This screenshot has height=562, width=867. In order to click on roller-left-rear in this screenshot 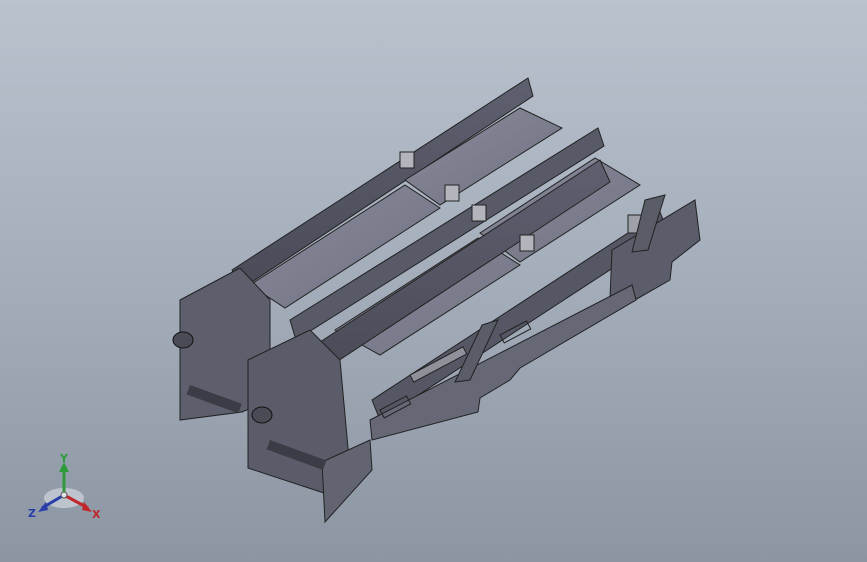, I will do `click(183, 340)`.